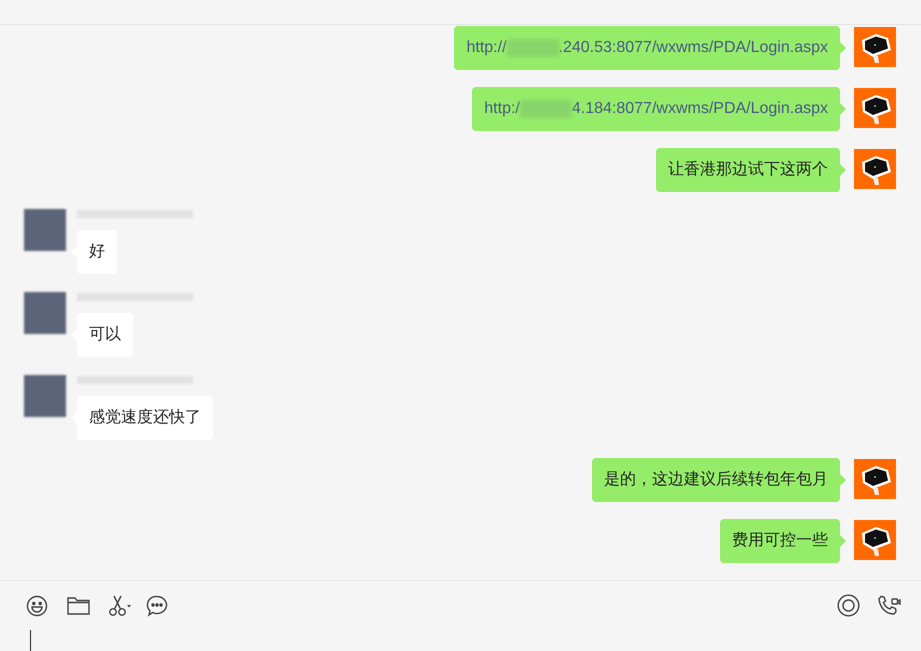 The width and height of the screenshot is (921, 651). What do you see at coordinates (30, 640) in the screenshot?
I see `text-cursor` at bounding box center [30, 640].